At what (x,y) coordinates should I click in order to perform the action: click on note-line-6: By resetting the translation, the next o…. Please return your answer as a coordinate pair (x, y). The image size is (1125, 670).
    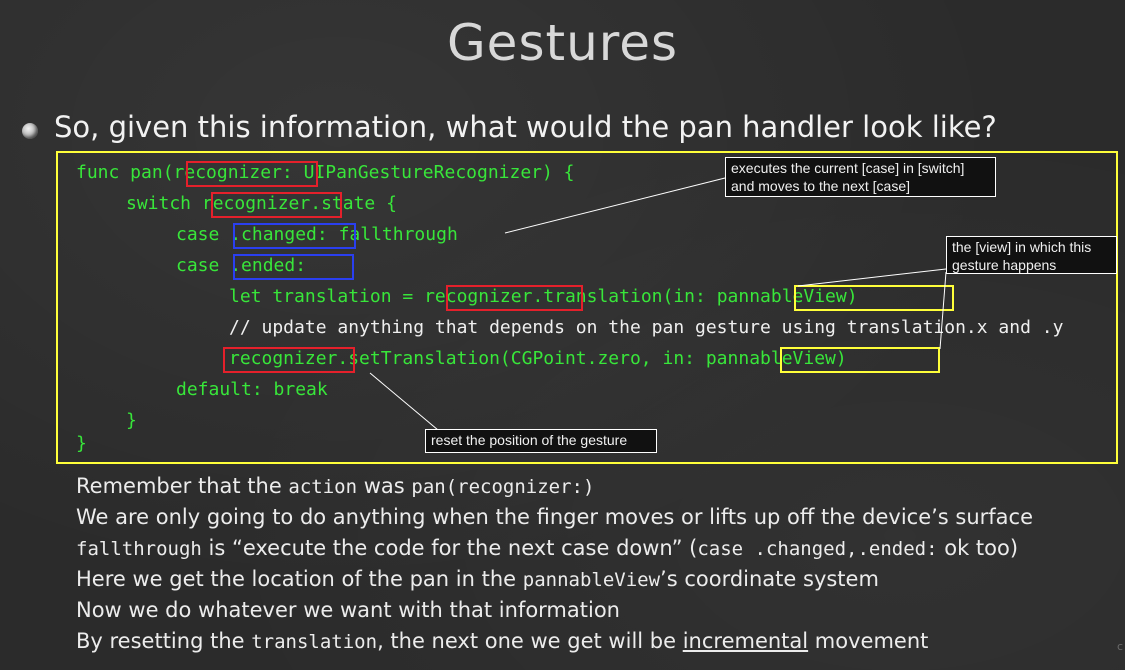
    Looking at the image, I should click on (502, 641).